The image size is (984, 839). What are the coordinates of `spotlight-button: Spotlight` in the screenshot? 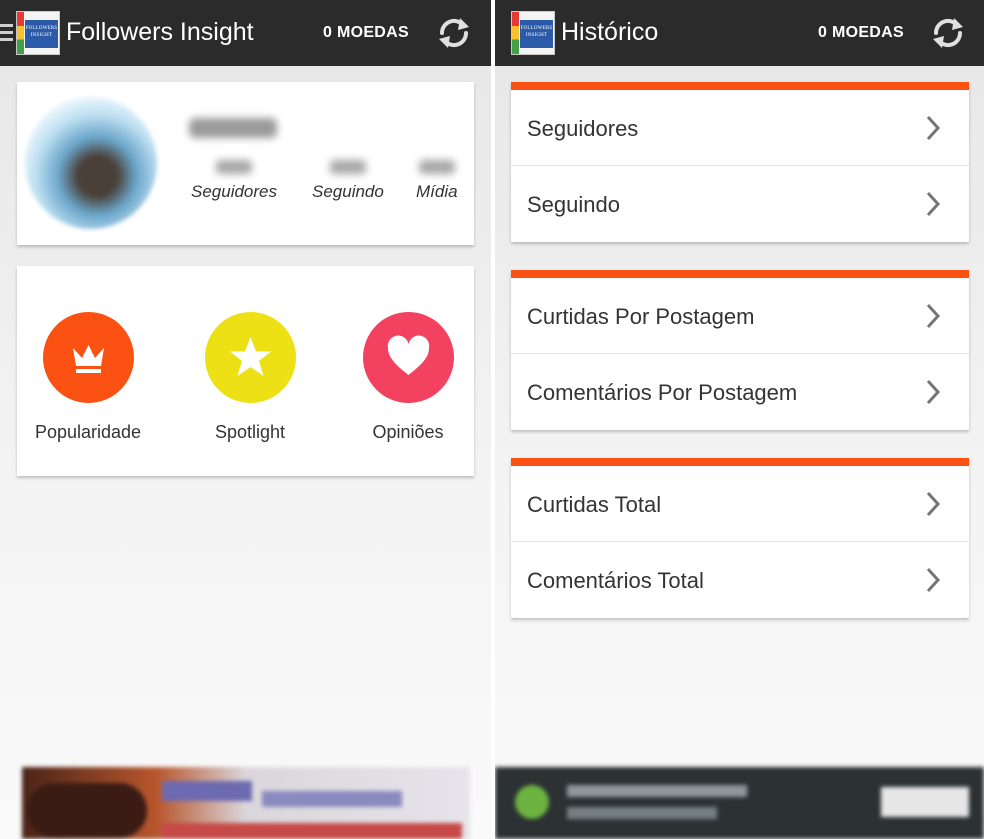 It's located at (250, 377).